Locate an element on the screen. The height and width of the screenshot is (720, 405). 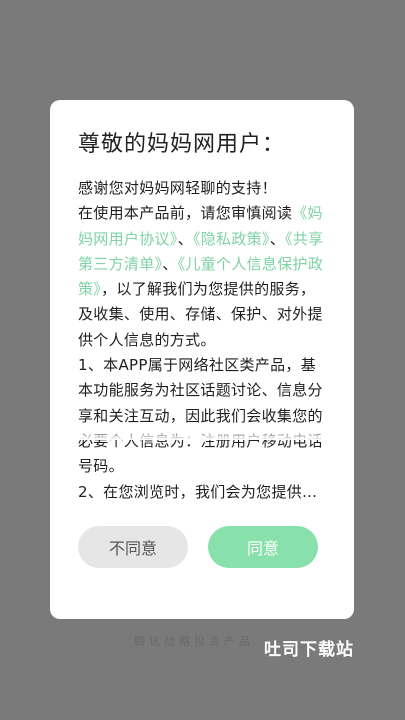
watermark-logo: 吐司下载站 is located at coordinates (309, 650).